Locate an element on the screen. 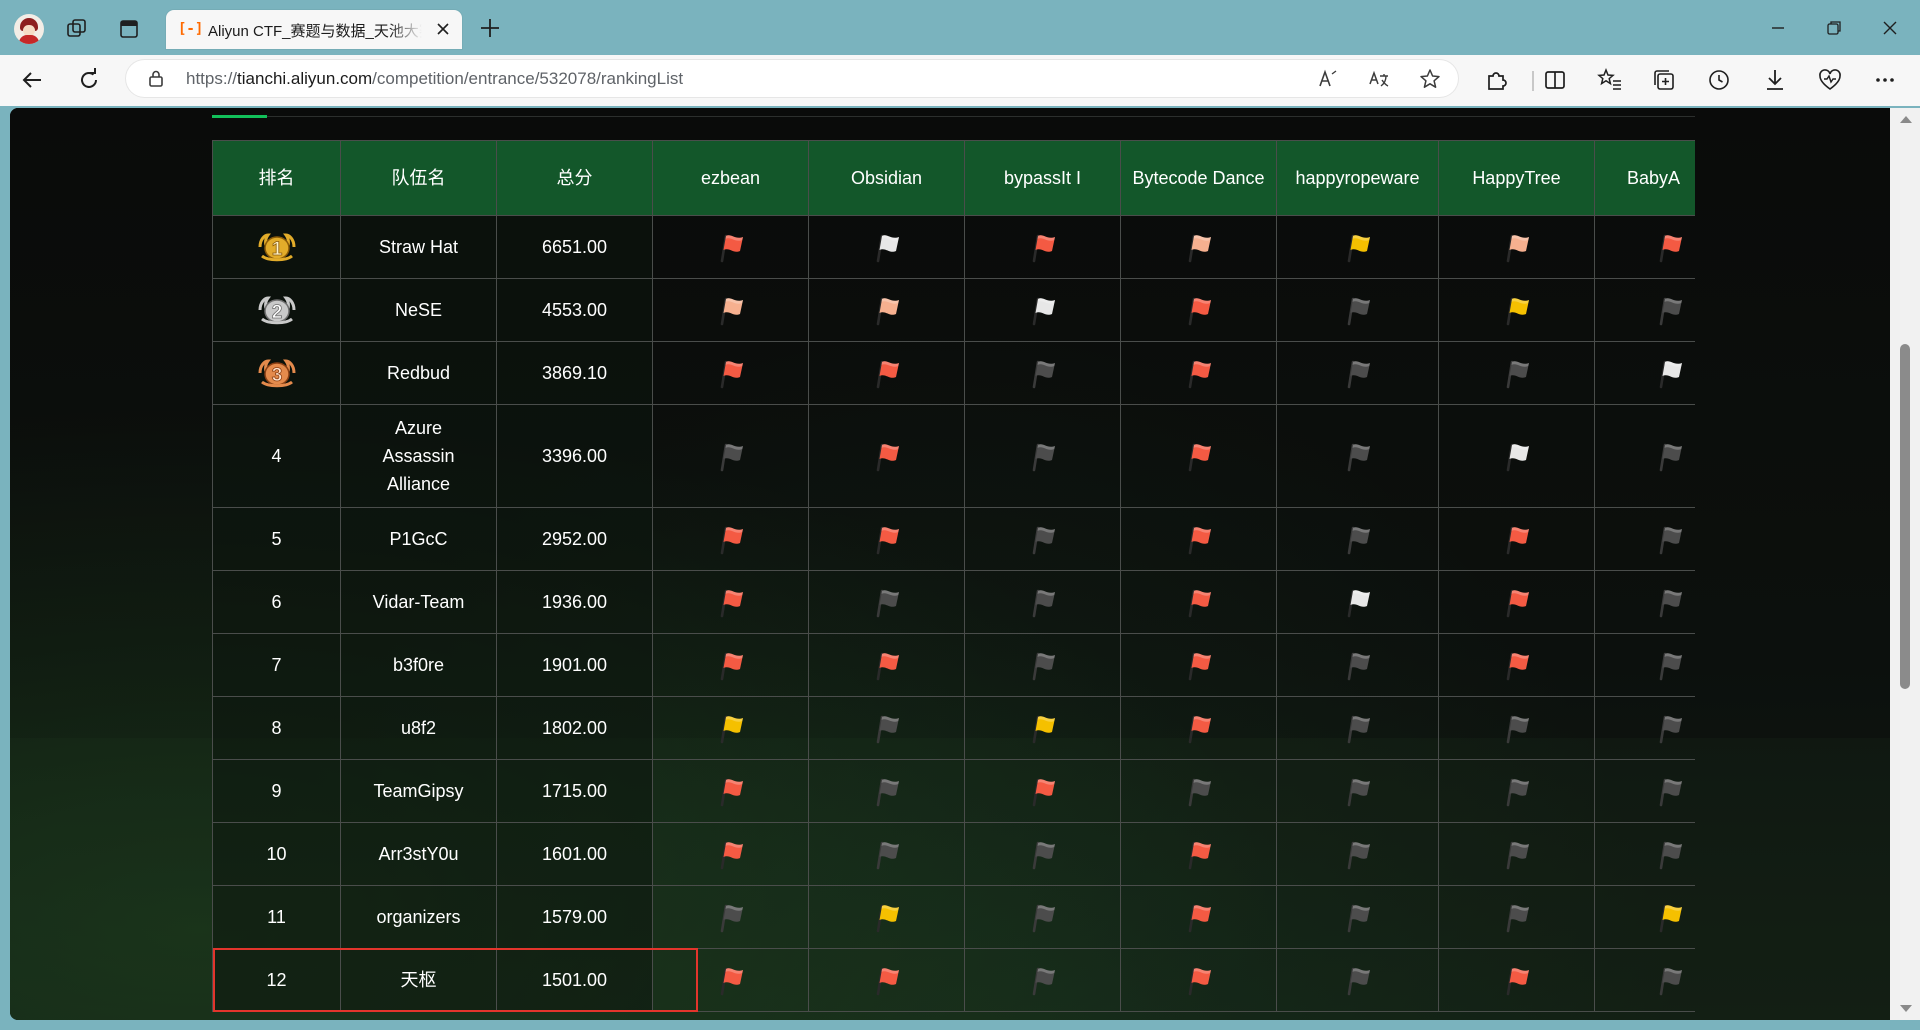 The image size is (1920, 1030). team-name-cell: Azure Assassin Alliance is located at coordinates (418, 456).